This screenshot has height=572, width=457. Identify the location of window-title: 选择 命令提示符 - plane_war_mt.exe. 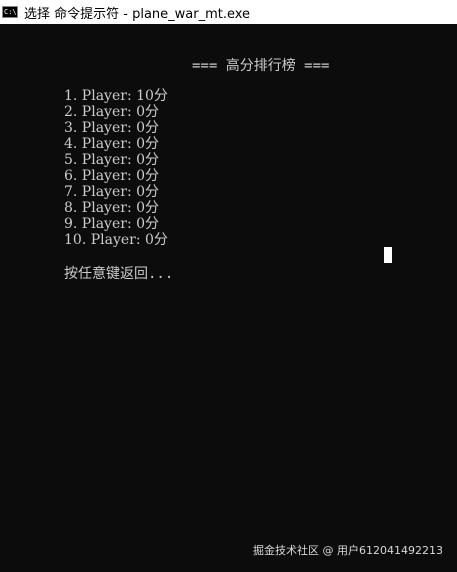
(137, 14).